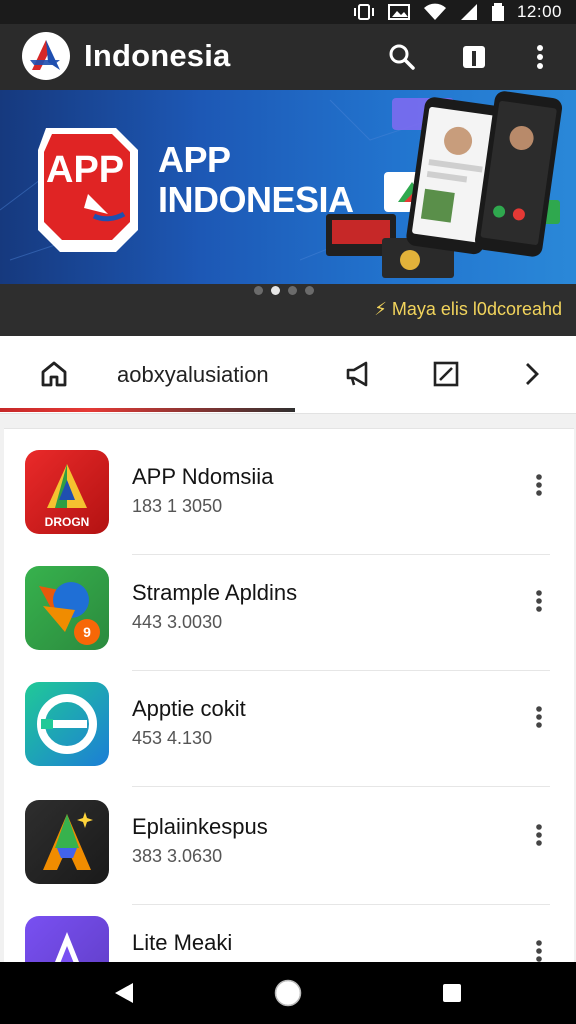 The height and width of the screenshot is (1024, 576). I want to click on banner-title-line1: APP, so click(194, 159).